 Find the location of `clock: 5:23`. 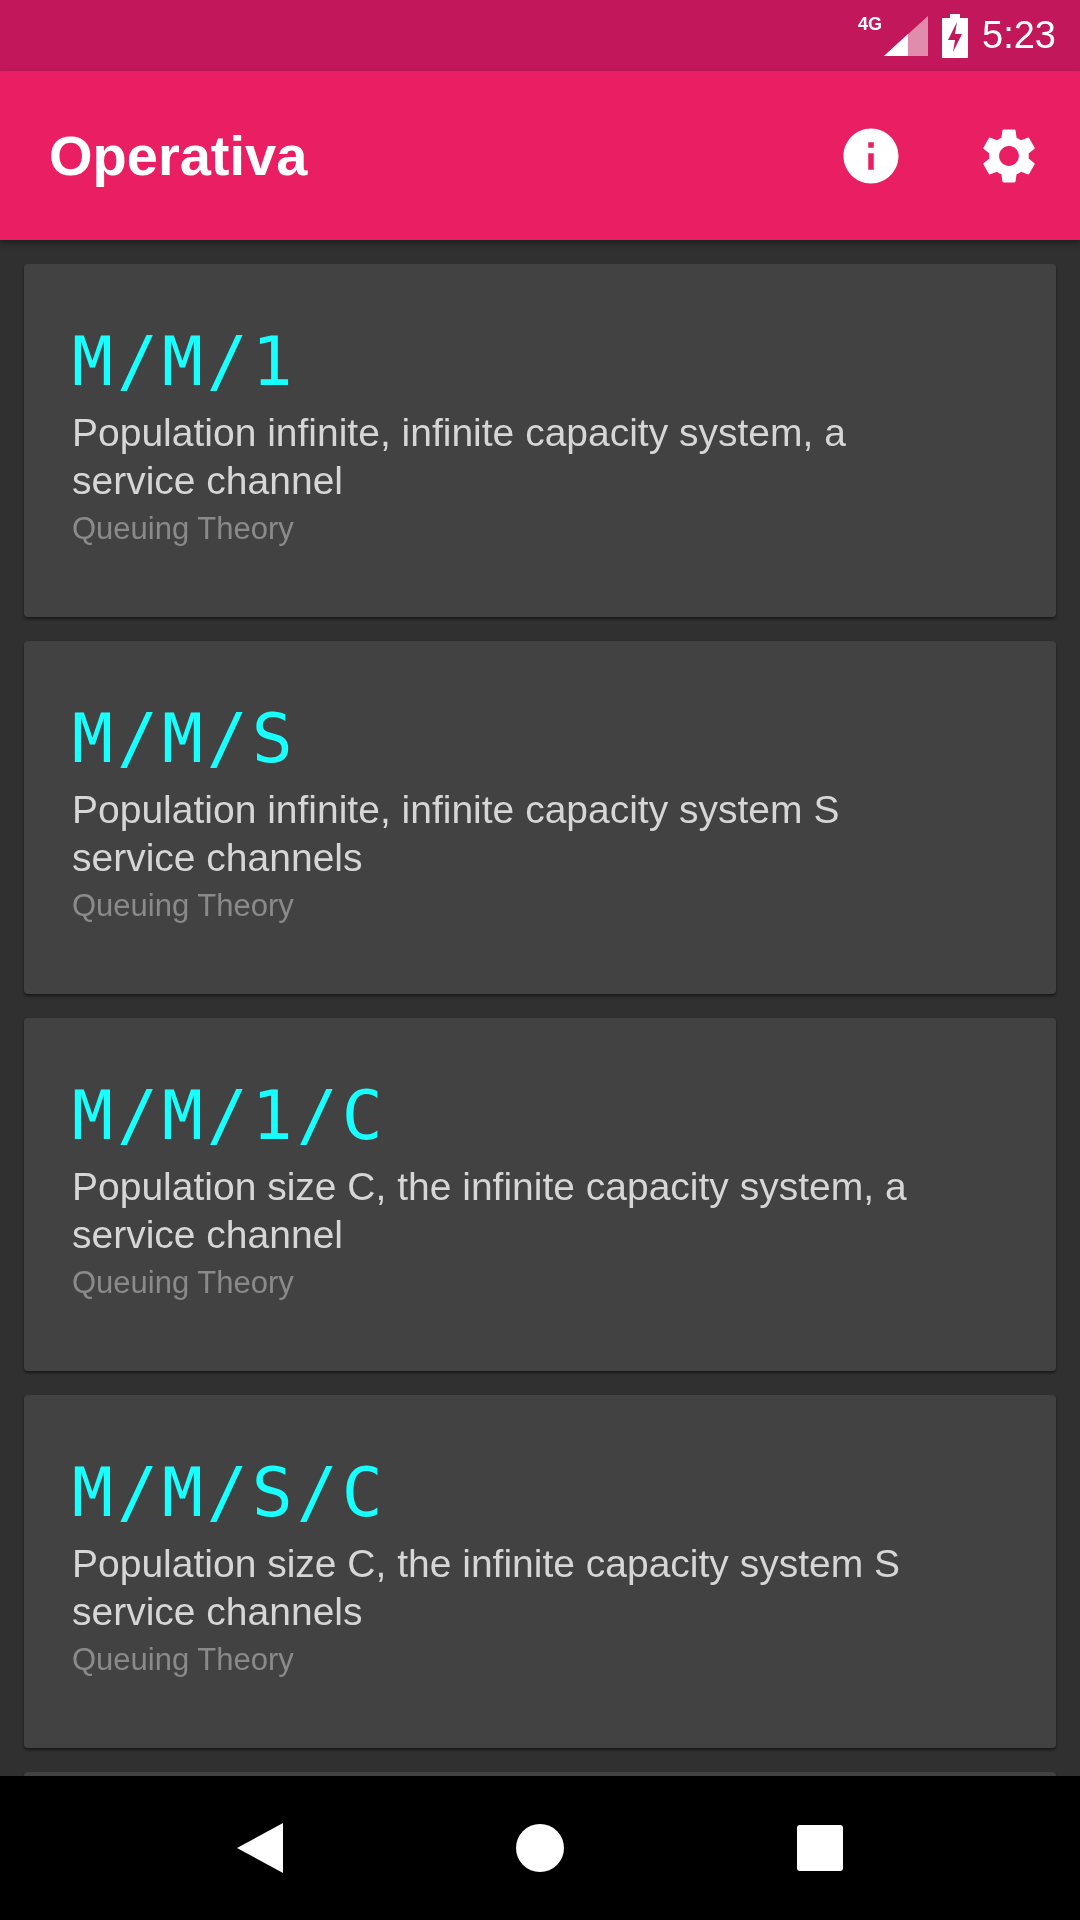

clock: 5:23 is located at coordinates (1019, 35).